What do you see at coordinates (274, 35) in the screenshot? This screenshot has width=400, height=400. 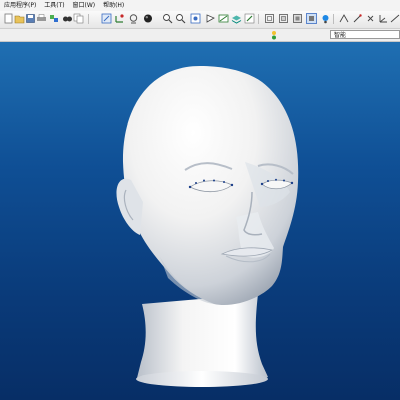 I see `traffic-light-icon` at bounding box center [274, 35].